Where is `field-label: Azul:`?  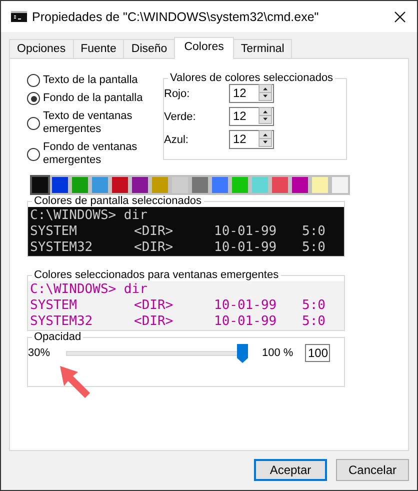 field-label: Azul: is located at coordinates (177, 140).